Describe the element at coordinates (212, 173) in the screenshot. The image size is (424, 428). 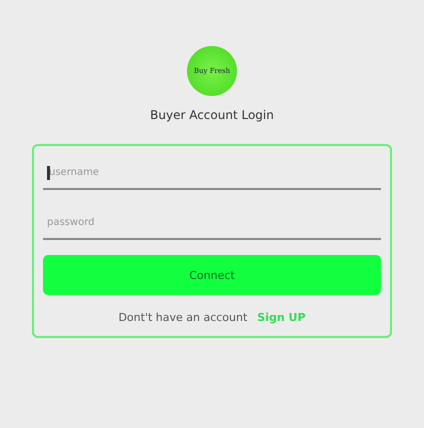
I see `username-field: username` at that location.